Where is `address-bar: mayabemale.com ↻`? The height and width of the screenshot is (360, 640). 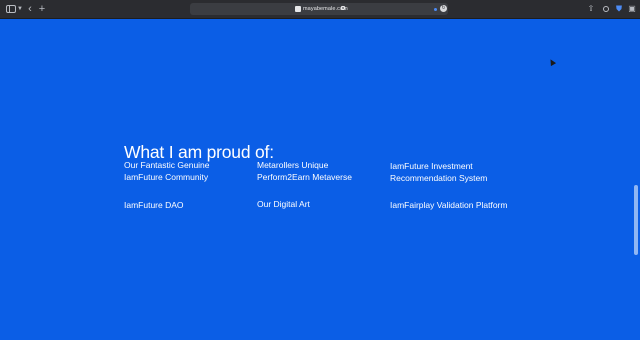 address-bar: mayabemale.com ↻ is located at coordinates (319, 9).